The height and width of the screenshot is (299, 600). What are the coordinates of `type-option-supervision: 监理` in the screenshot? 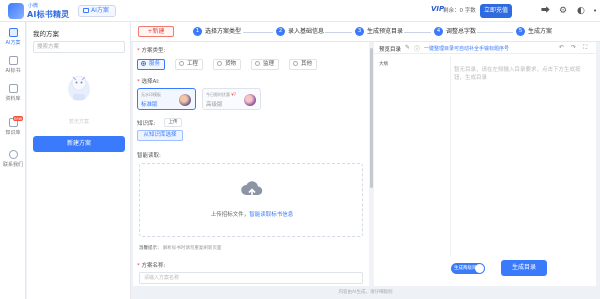 It's located at (265, 64).